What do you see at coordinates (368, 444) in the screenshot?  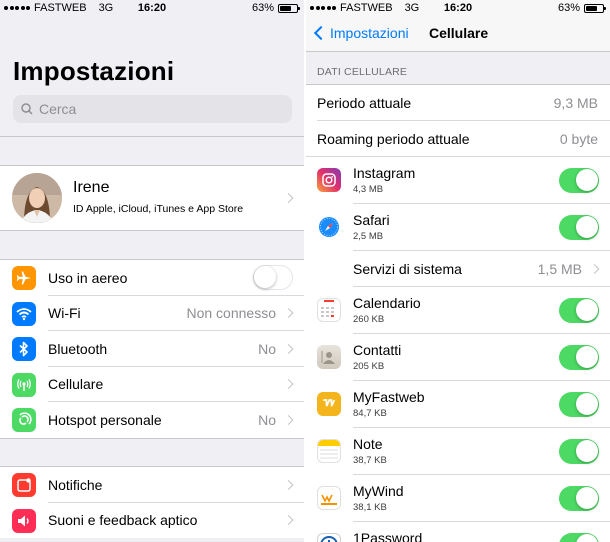 I see `app-name: Note` at bounding box center [368, 444].